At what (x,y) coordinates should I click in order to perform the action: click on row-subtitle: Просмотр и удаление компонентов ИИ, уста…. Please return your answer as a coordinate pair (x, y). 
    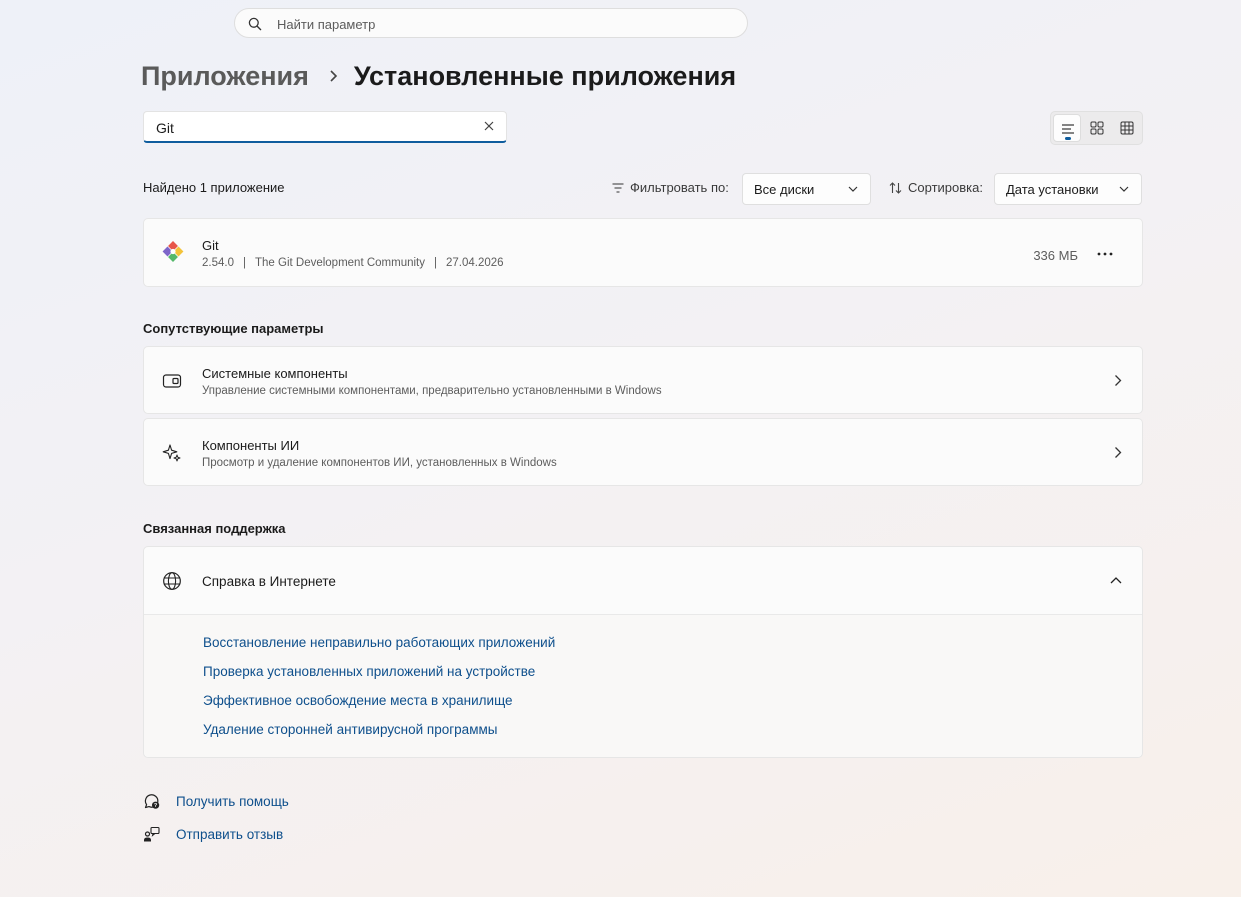
    Looking at the image, I should click on (379, 463).